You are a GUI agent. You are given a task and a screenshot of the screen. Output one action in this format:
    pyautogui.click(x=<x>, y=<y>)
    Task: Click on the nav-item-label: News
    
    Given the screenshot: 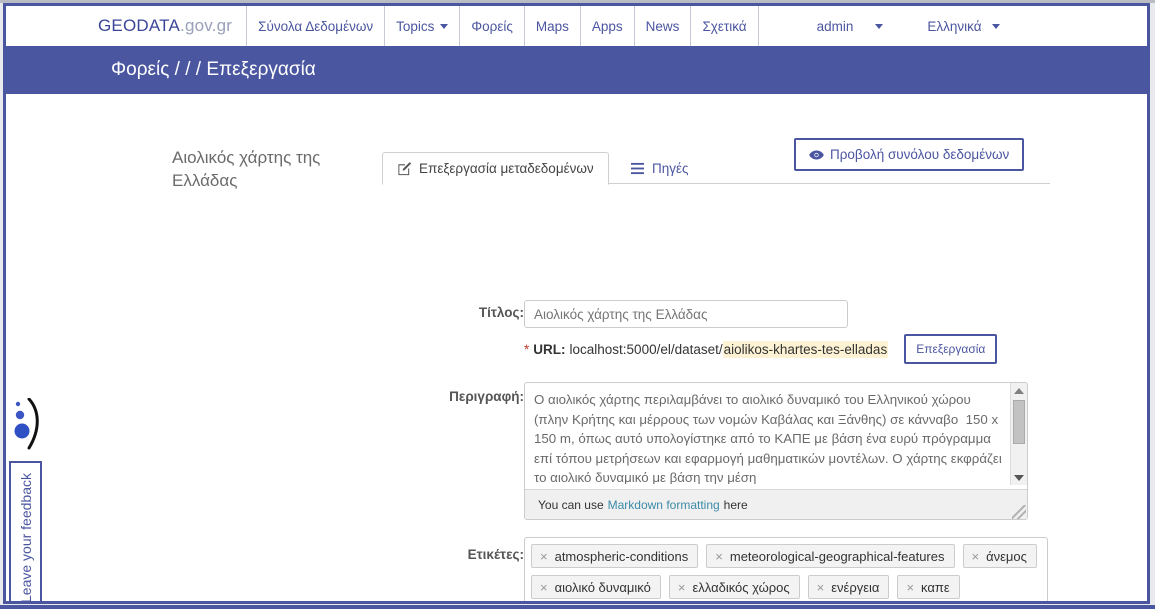 What is the action you would take?
    pyautogui.click(x=662, y=26)
    